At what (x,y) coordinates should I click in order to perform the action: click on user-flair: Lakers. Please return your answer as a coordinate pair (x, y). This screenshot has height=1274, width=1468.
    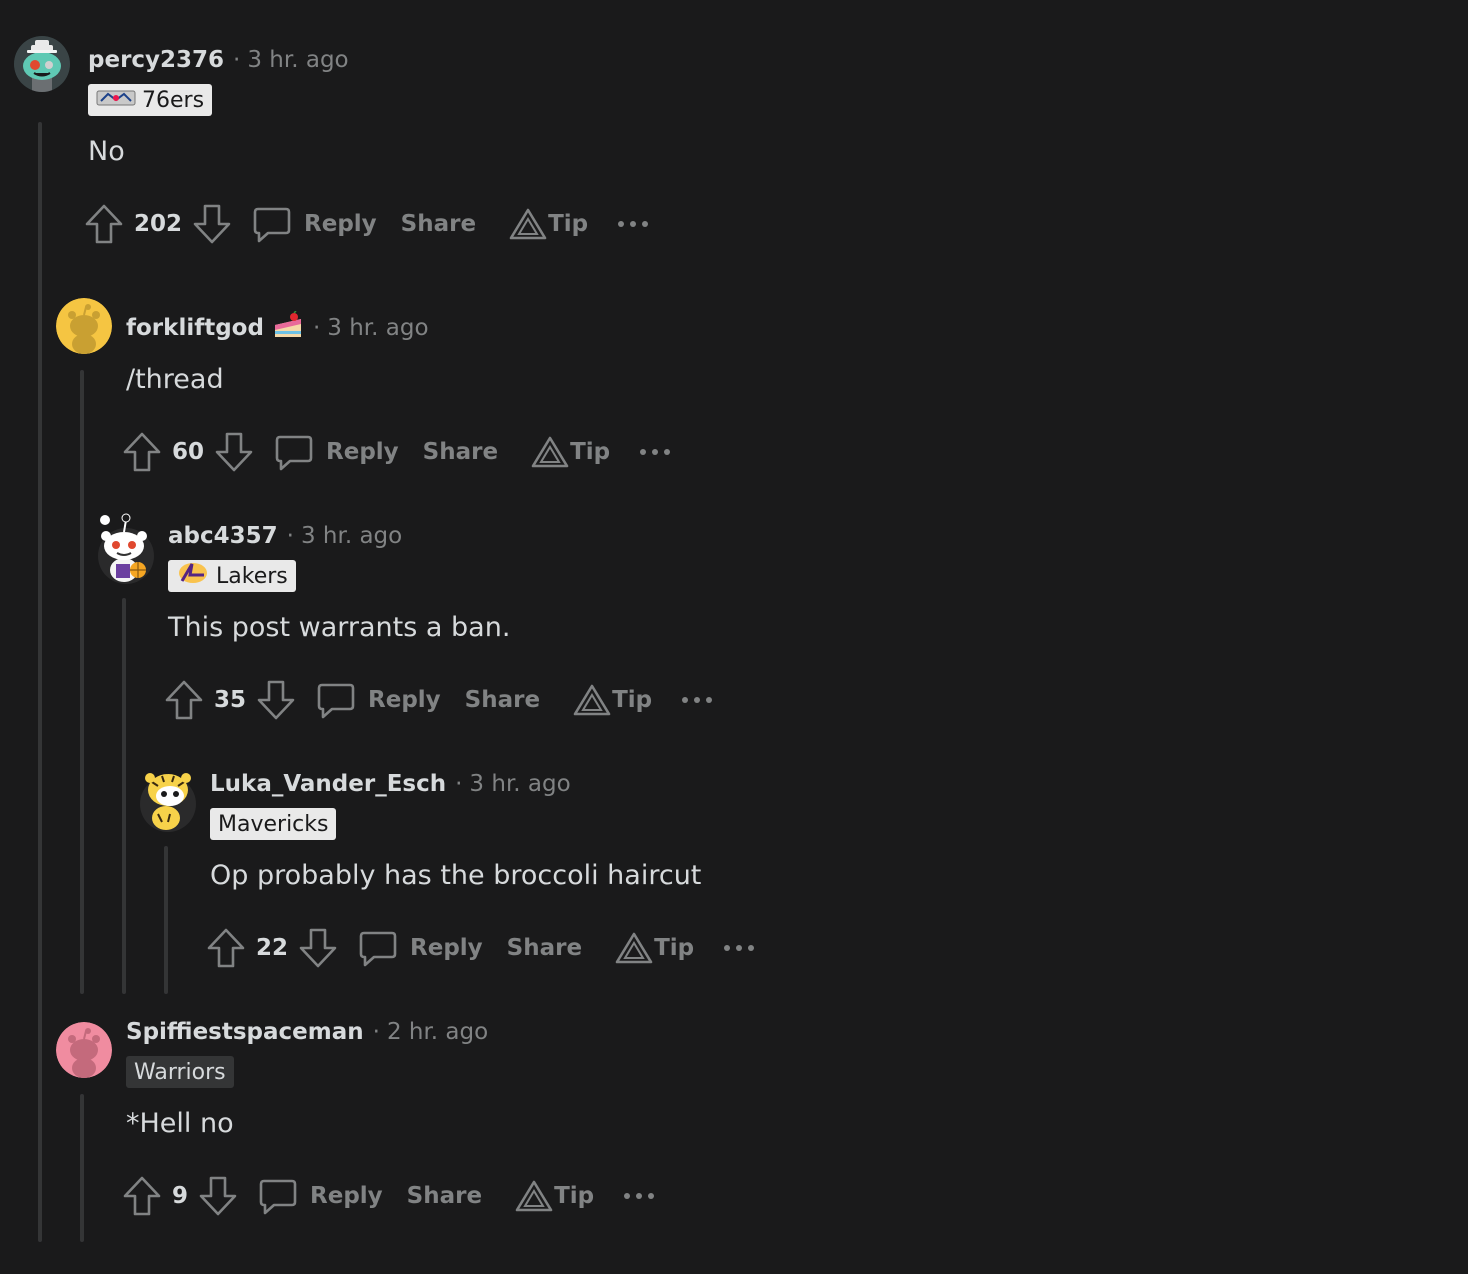
    Looking at the image, I should click on (232, 576).